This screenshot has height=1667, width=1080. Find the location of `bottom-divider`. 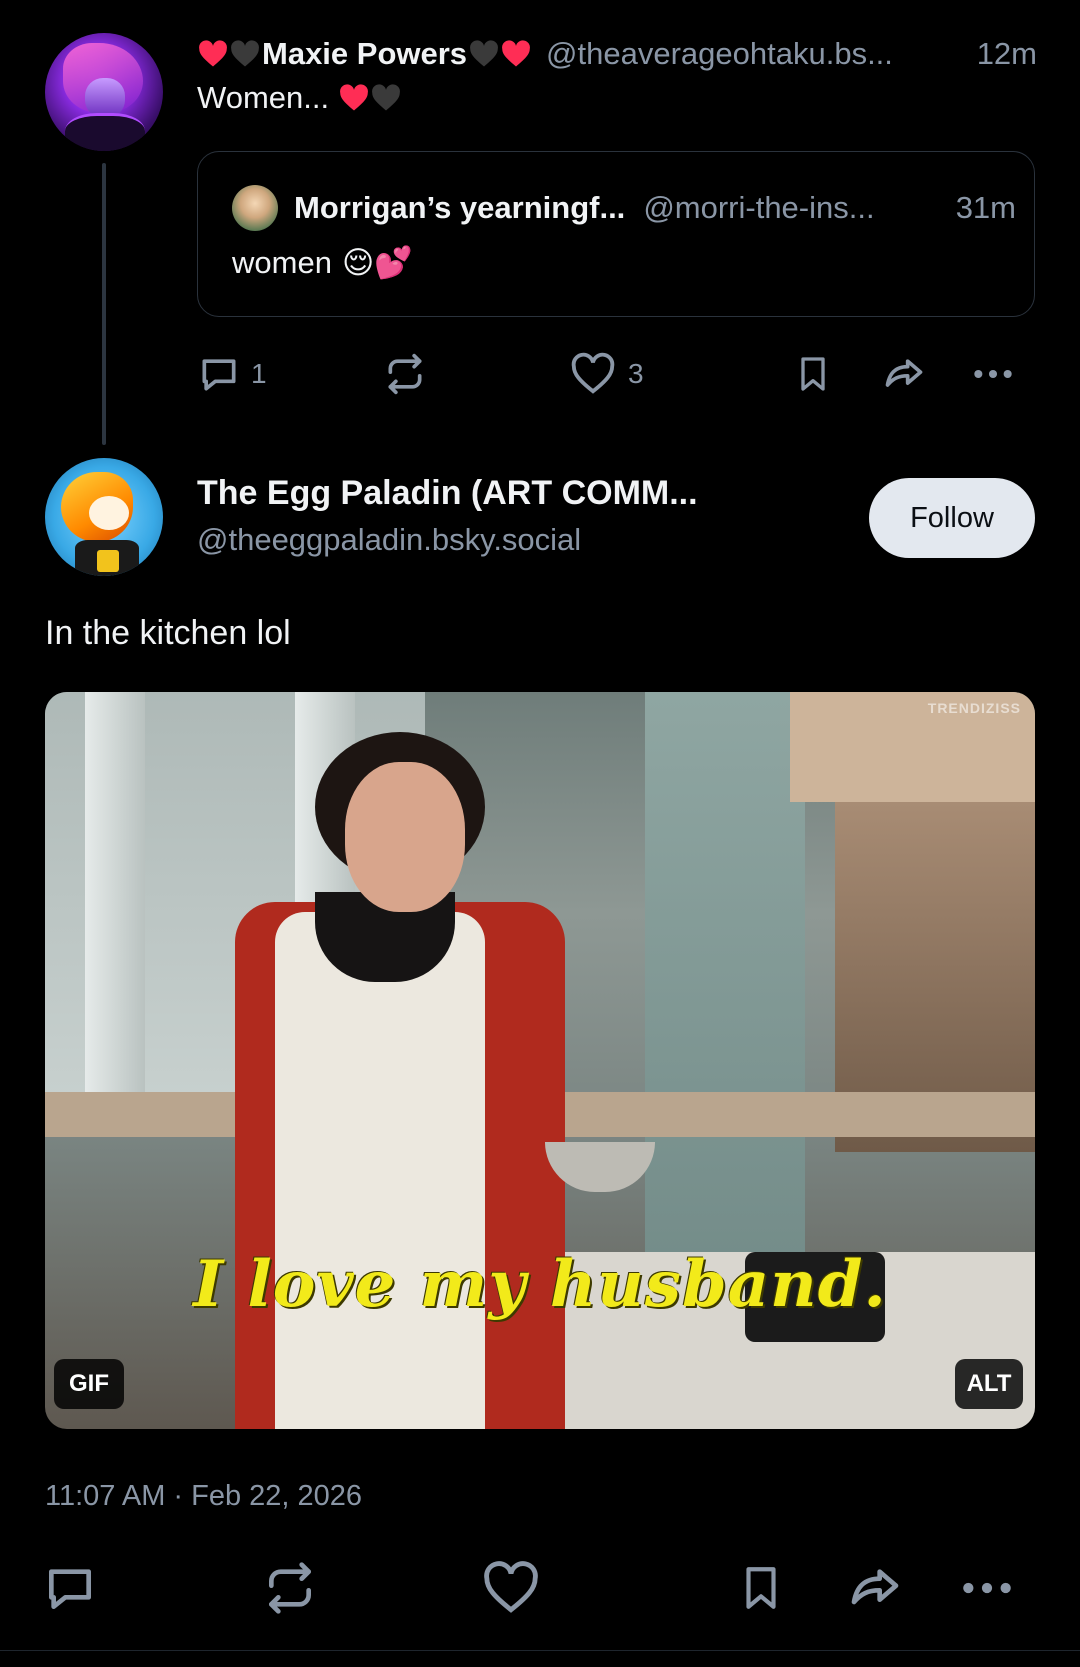

bottom-divider is located at coordinates (540, 1650).